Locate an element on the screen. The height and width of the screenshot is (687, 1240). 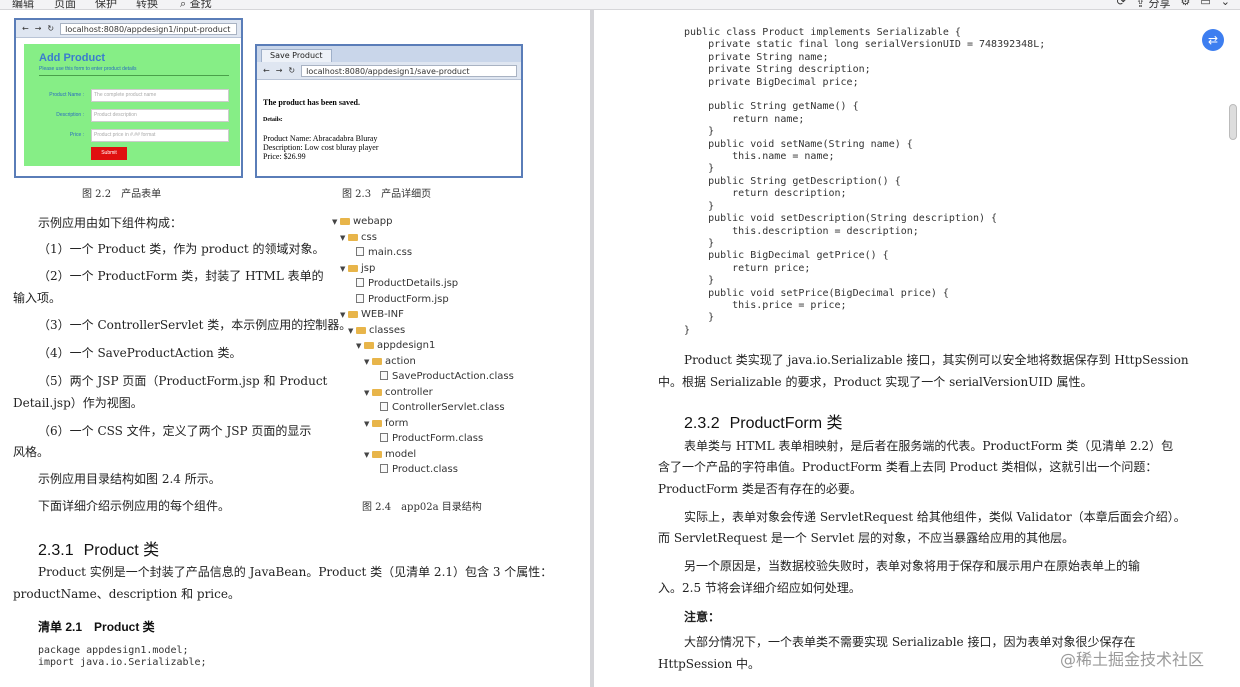
figure-2-2-caption: 图 2.2 产品表单 is located at coordinates (122, 194).